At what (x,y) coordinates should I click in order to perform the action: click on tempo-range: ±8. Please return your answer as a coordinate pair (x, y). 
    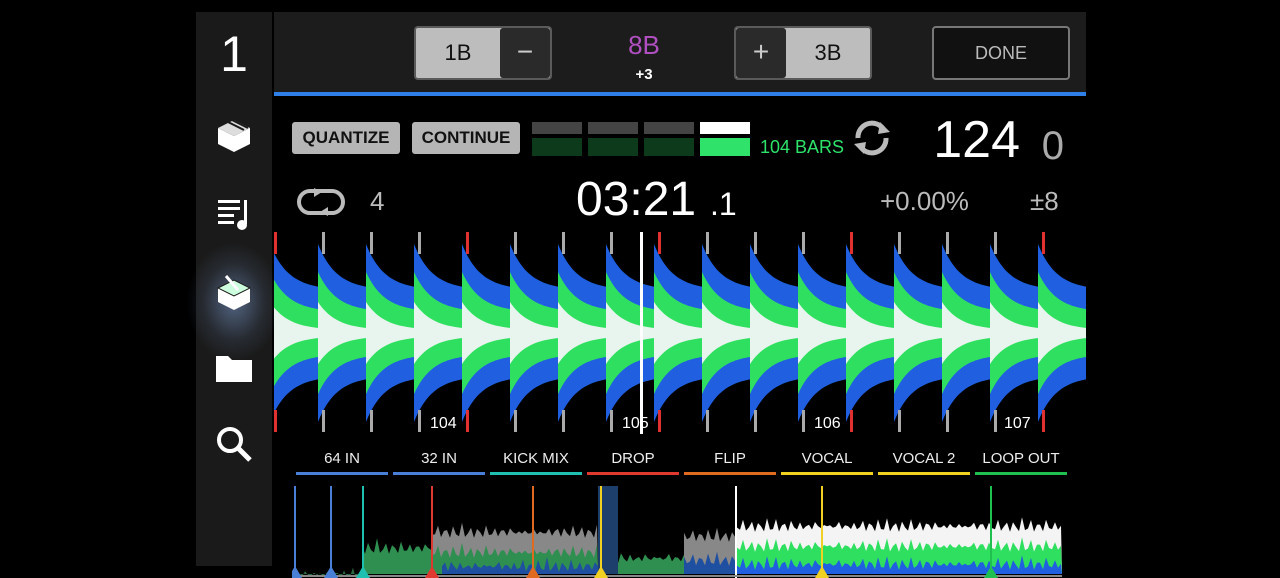
    Looking at the image, I should click on (1044, 201).